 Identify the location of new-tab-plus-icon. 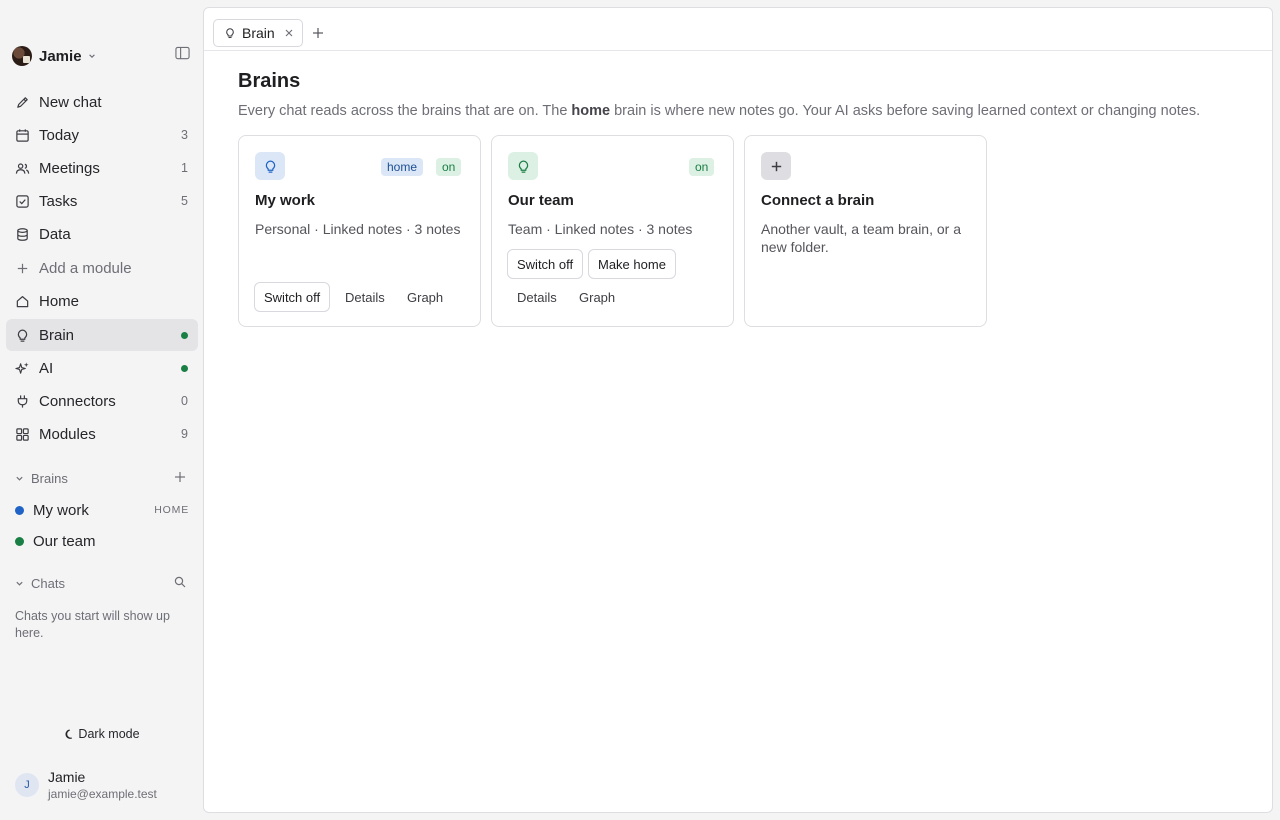
(318, 33).